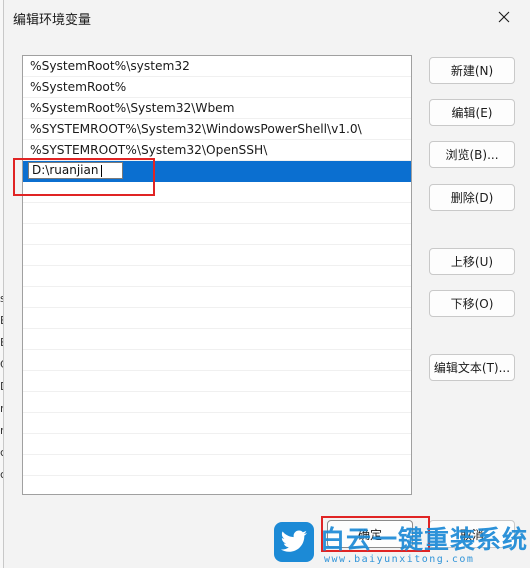 This screenshot has height=568, width=530. I want to click on title-bar: 编辑环境变量, so click(267, 17).